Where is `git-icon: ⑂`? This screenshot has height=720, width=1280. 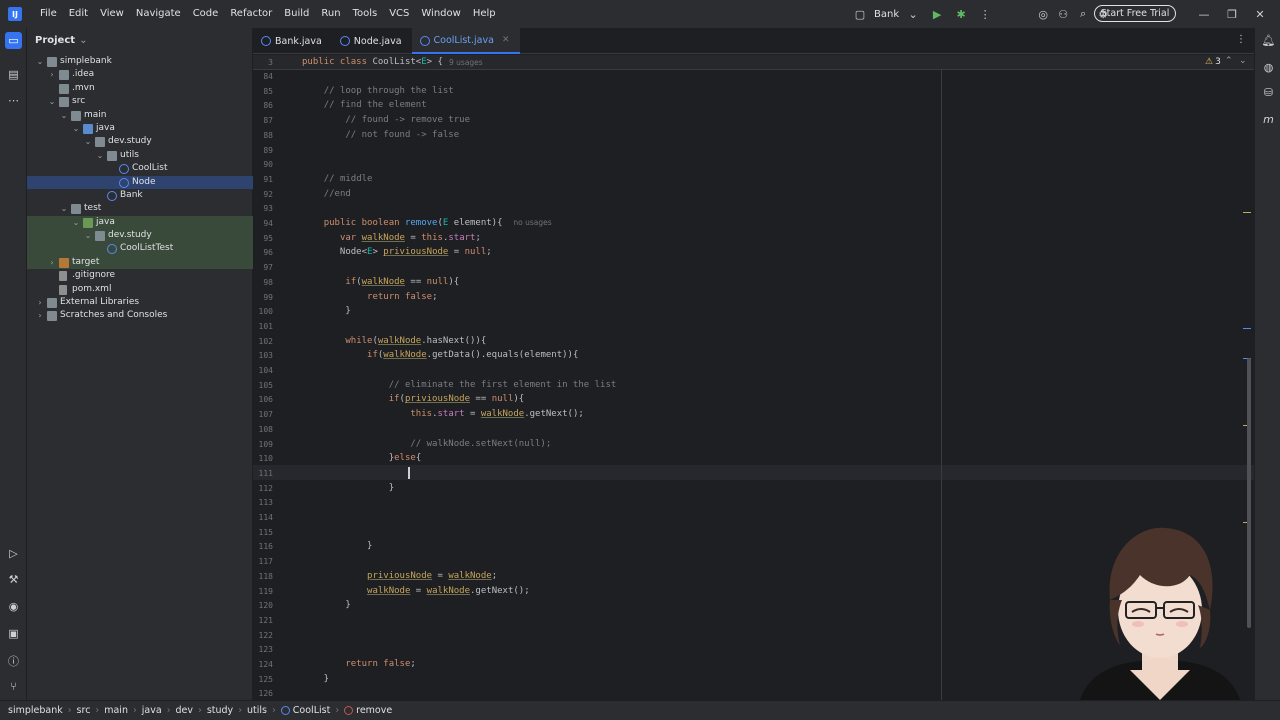
git-icon: ⑂ is located at coordinates (13, 686).